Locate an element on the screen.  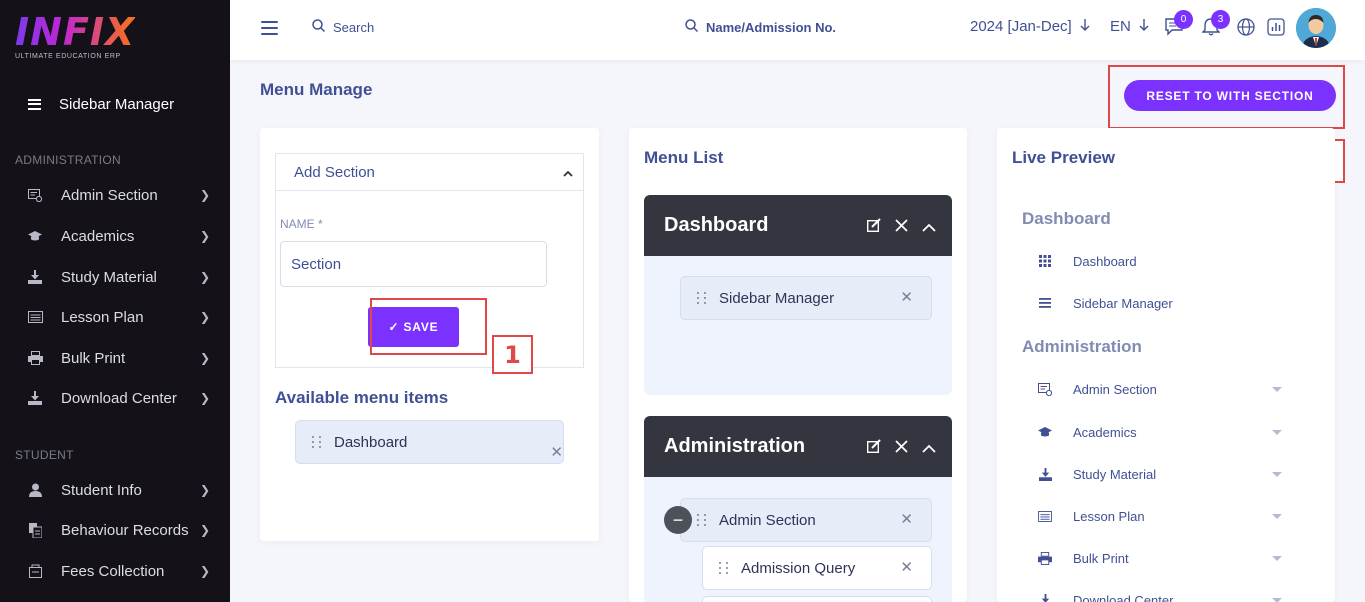
search-input: Search is located at coordinates (343, 27).